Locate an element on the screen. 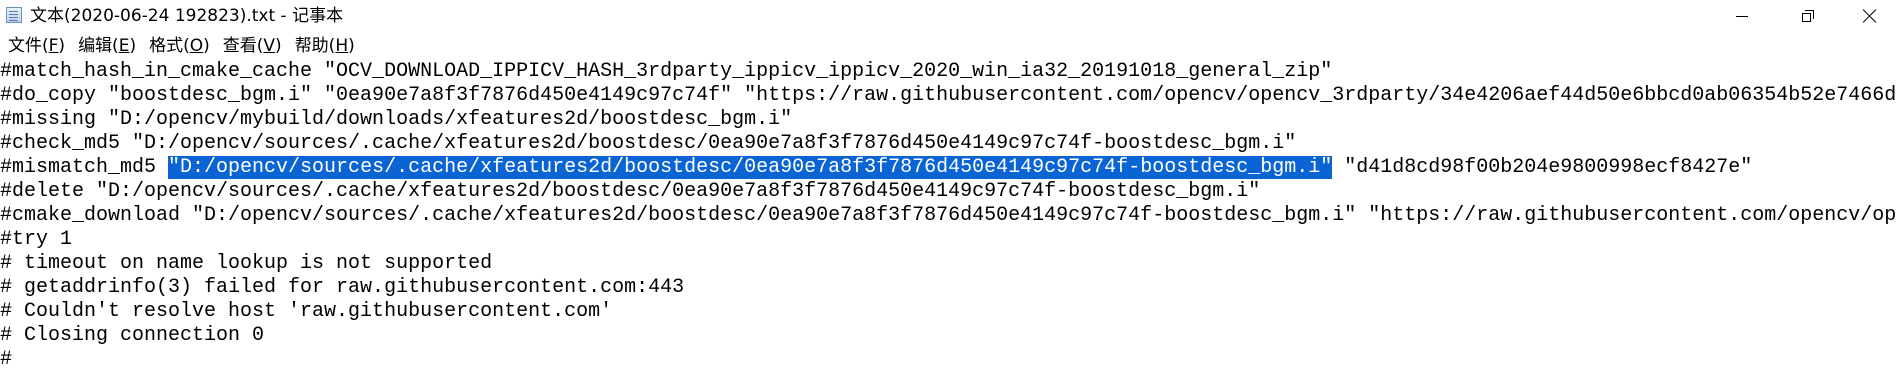  menu-file: 文件(F) is located at coordinates (35, 46).